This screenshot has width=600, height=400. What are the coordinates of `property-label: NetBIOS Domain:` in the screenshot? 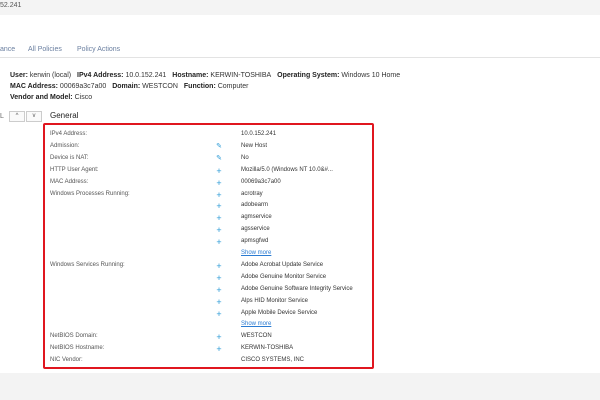 It's located at (74, 336).